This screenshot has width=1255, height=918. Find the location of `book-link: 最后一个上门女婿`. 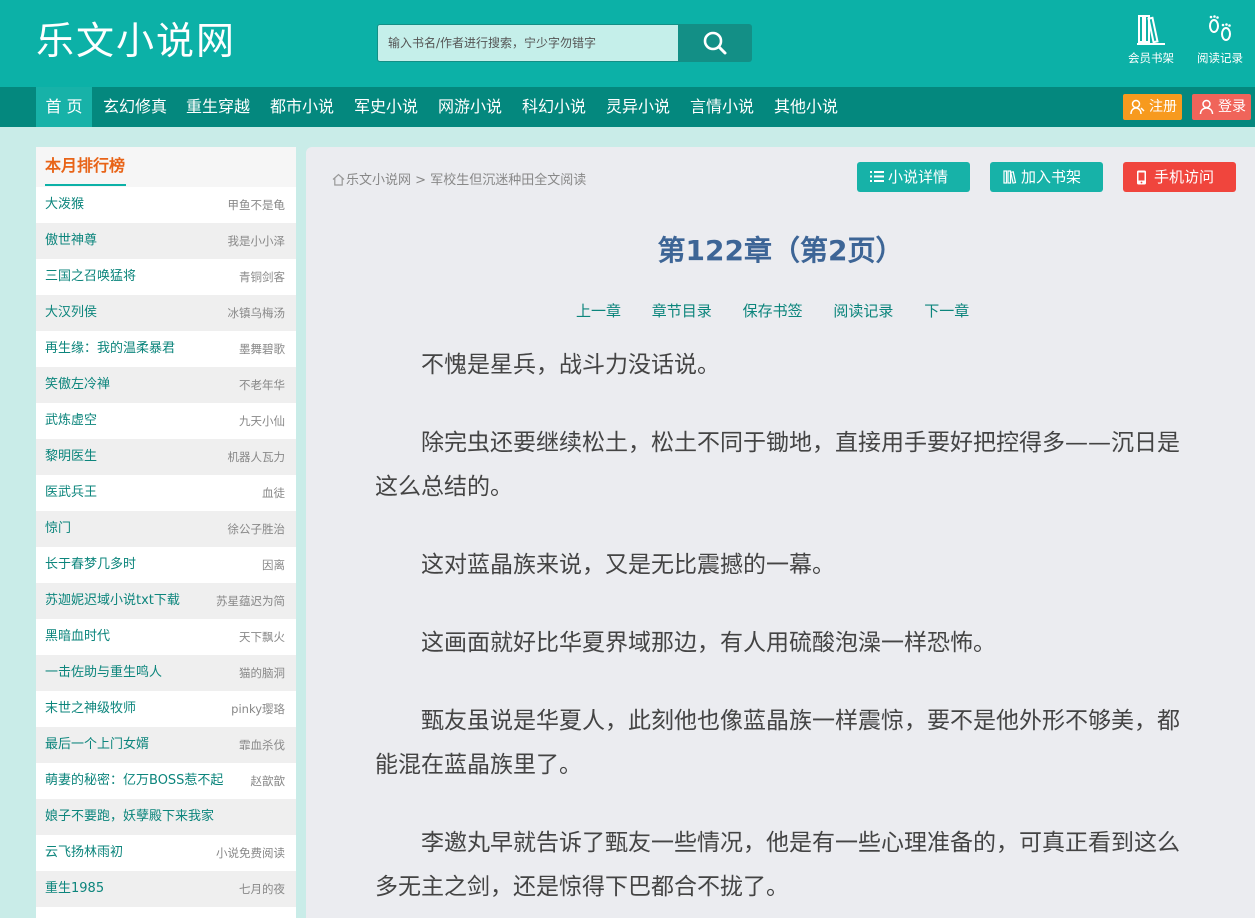

book-link: 最后一个上门女婿 is located at coordinates (97, 745).